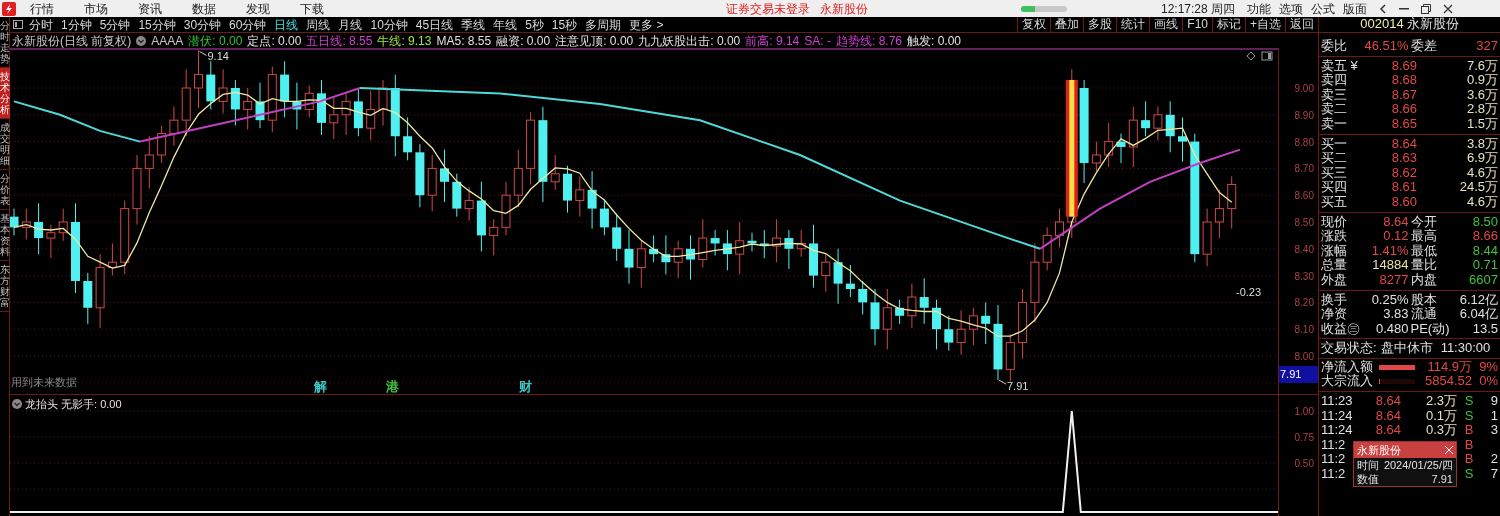 The image size is (1500, 516). What do you see at coordinates (1197, 24) in the screenshot?
I see `toolbar-button: F10` at bounding box center [1197, 24].